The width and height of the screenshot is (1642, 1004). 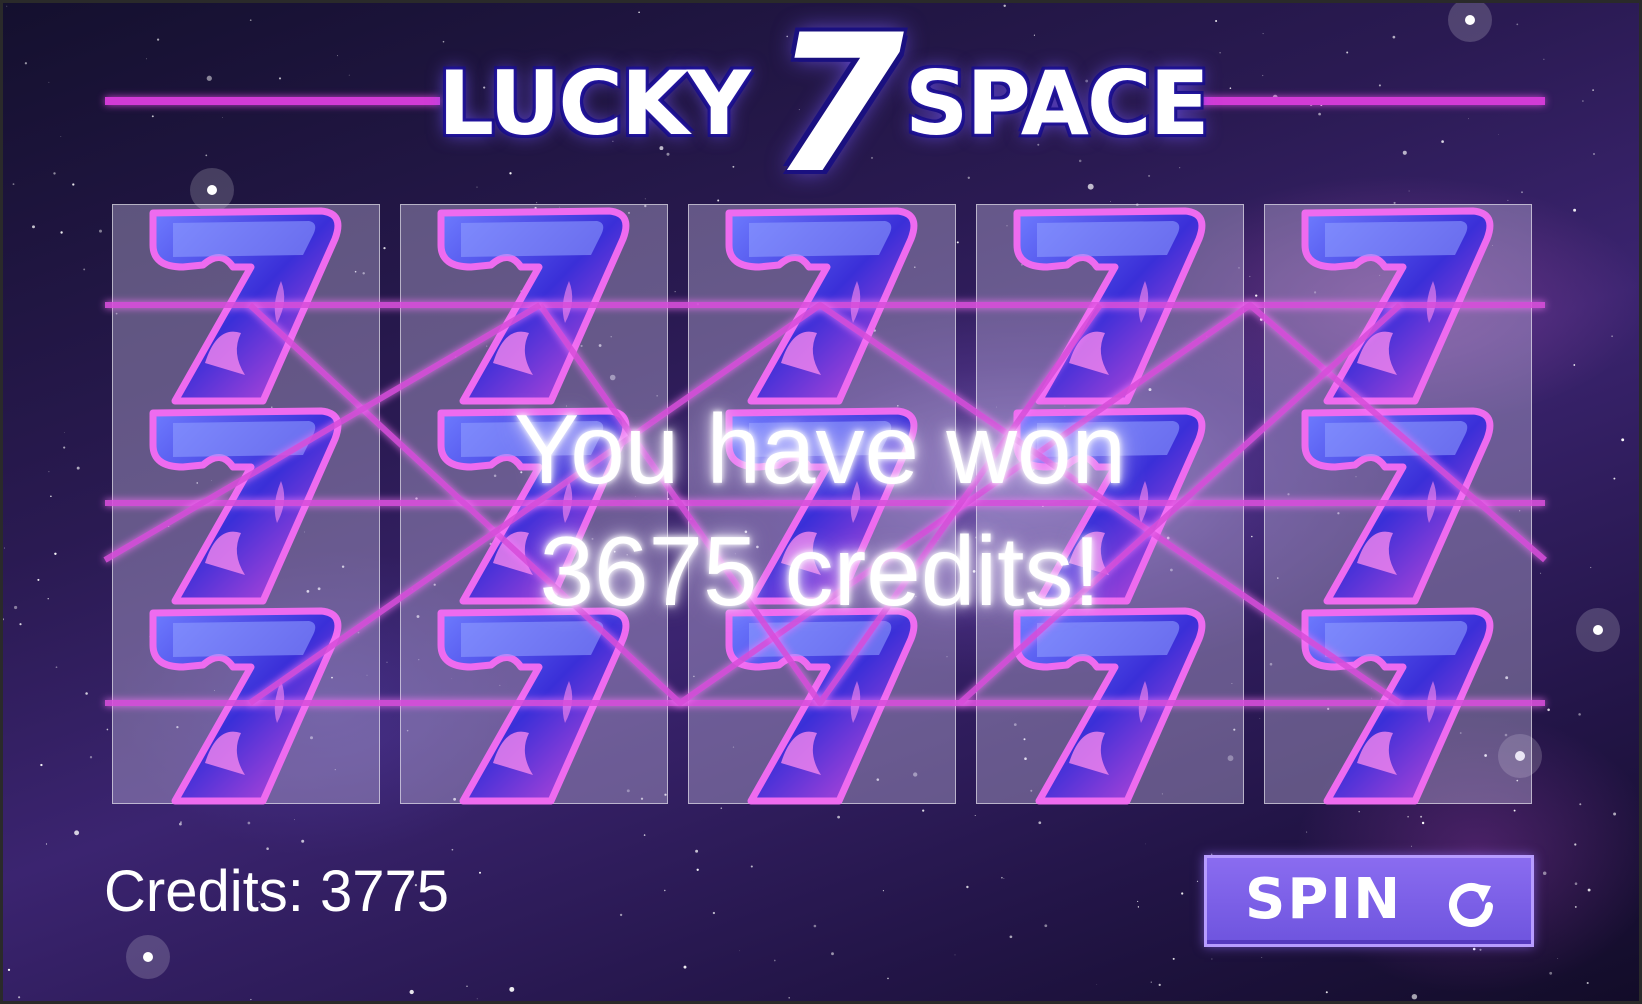 I want to click on spin-button: SPIN, so click(x=1369, y=901).